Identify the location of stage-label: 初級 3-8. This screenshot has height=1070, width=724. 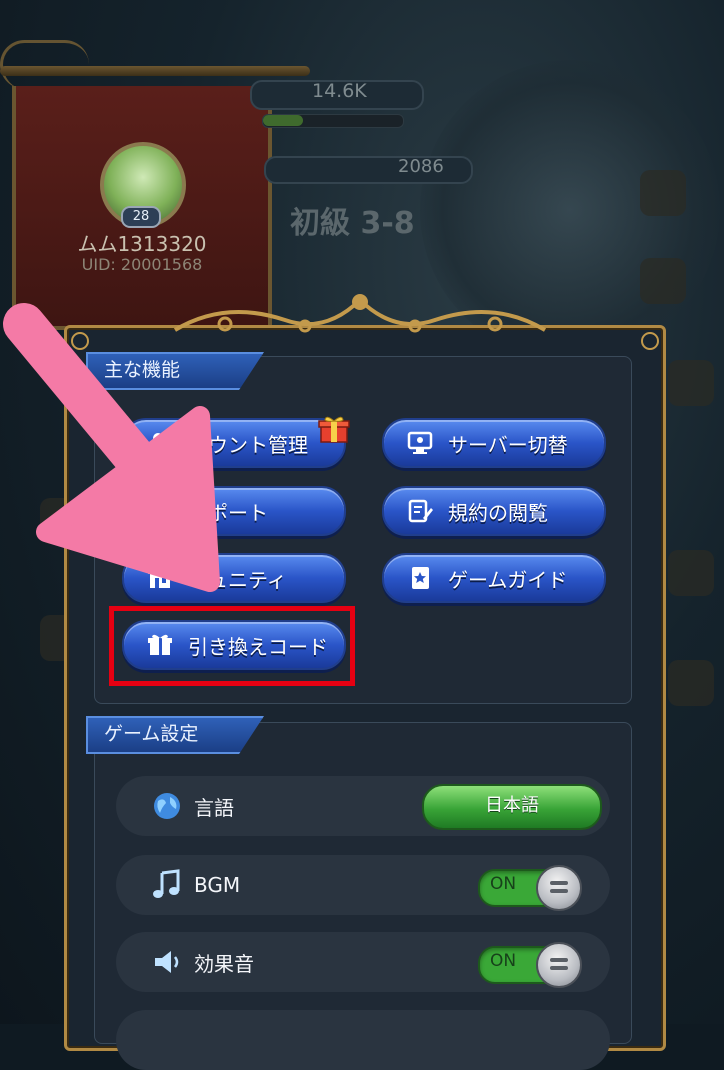
(352, 223).